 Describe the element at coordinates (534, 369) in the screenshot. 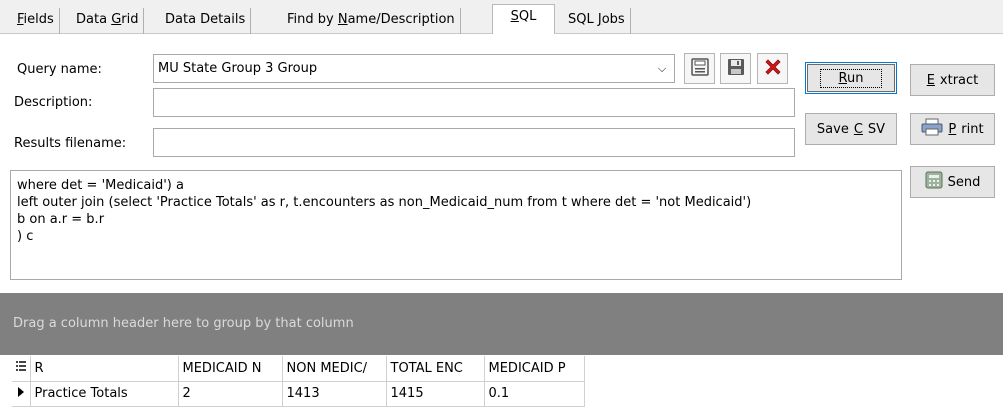

I see `column-header-medicaid-p: MEDICAID P` at that location.